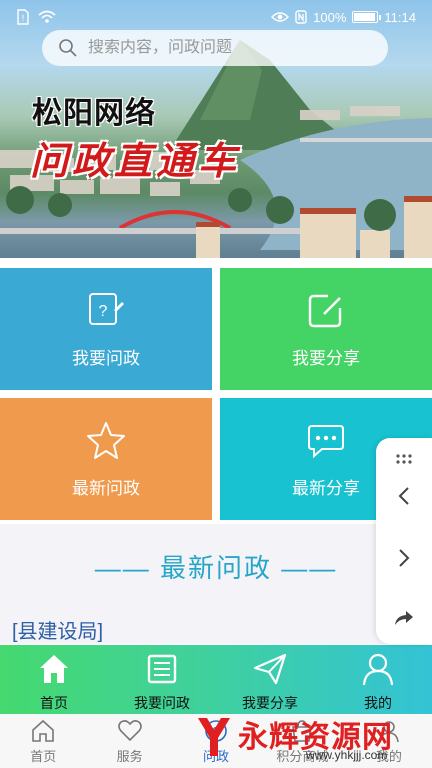 The image size is (432, 768). What do you see at coordinates (47, 16) in the screenshot?
I see `wifi-icon` at bounding box center [47, 16].